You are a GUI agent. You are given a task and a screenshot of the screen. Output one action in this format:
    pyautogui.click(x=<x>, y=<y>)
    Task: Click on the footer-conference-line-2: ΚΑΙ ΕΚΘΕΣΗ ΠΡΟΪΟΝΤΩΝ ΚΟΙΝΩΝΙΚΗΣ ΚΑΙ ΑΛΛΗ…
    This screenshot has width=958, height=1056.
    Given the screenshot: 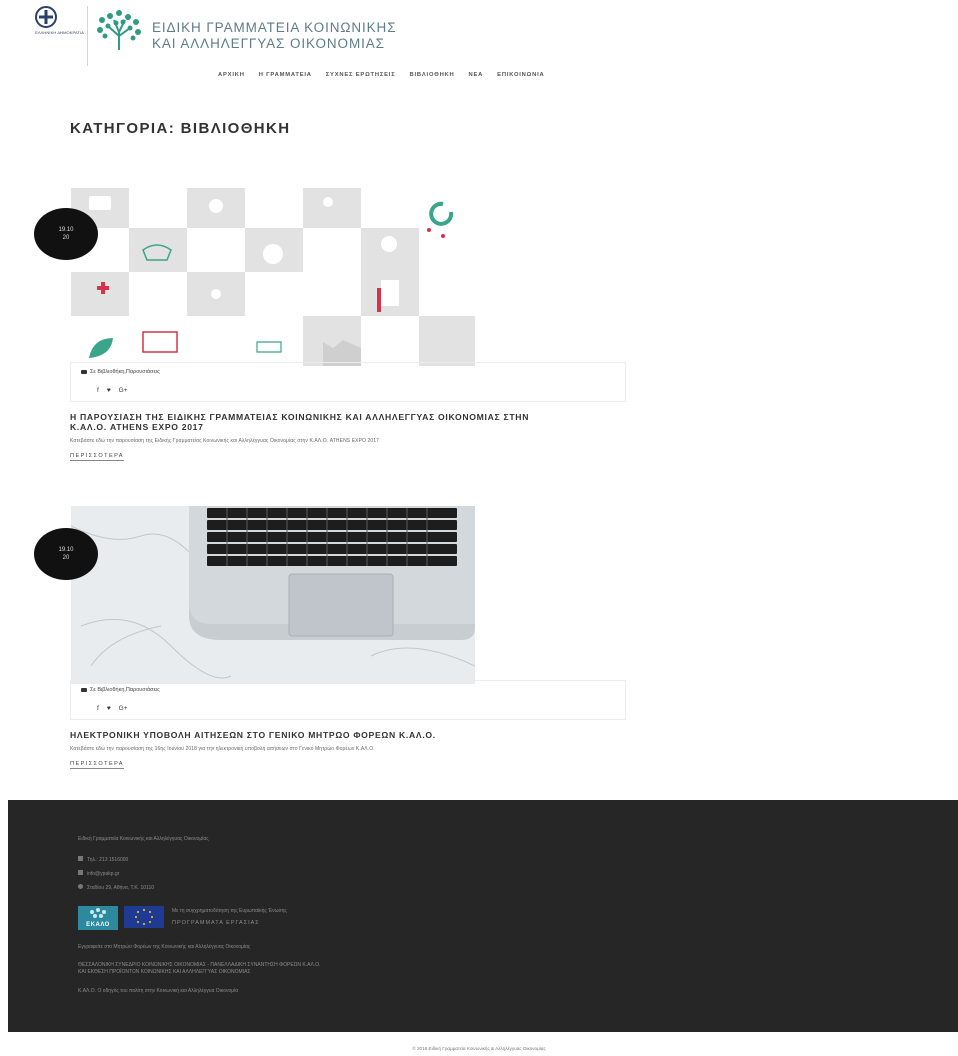 What is the action you would take?
    pyautogui.click(x=164, y=972)
    